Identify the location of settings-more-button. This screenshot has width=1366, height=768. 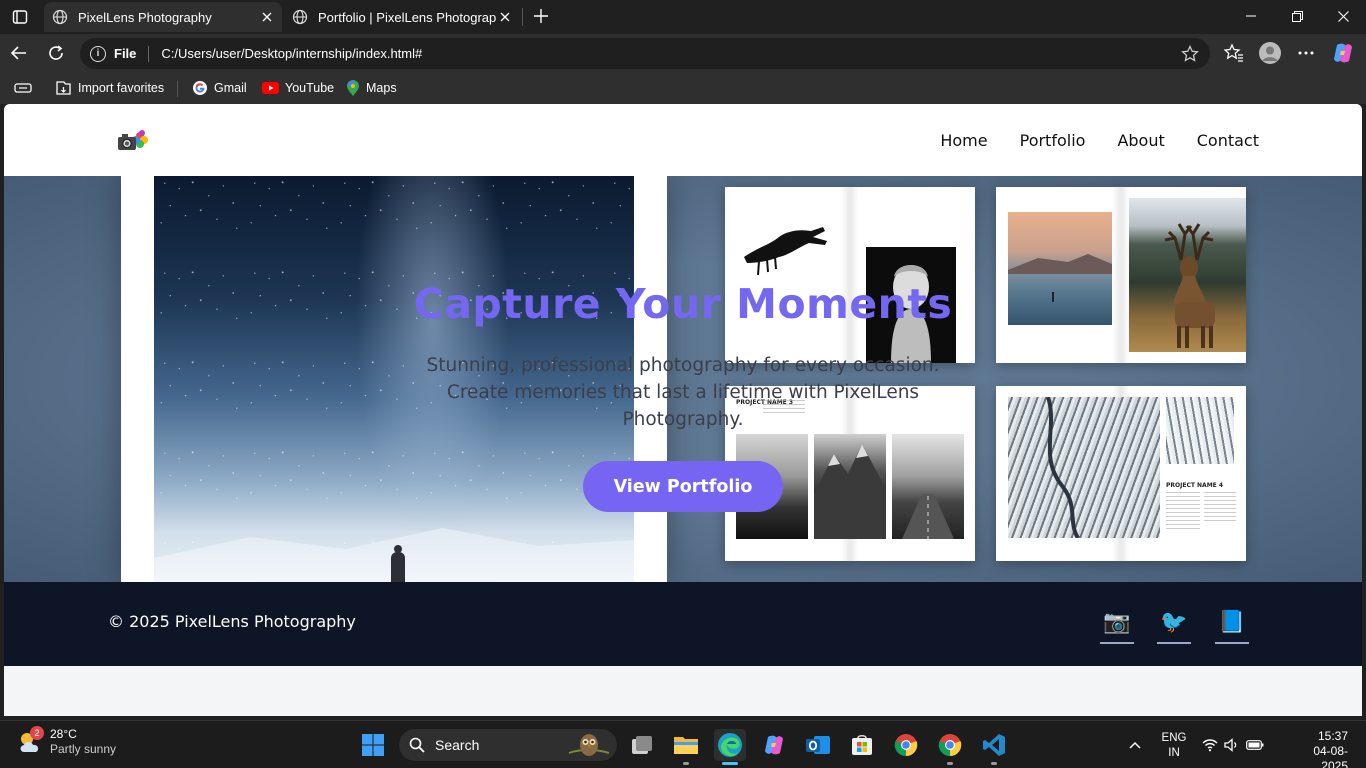
(1306, 53).